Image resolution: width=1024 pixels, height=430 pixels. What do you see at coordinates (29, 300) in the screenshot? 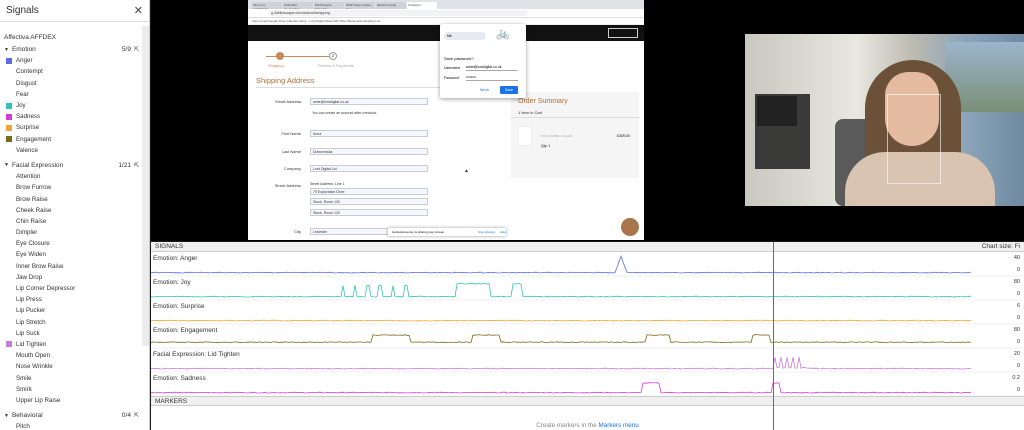
I see `signal-label: Lip Press` at bounding box center [29, 300].